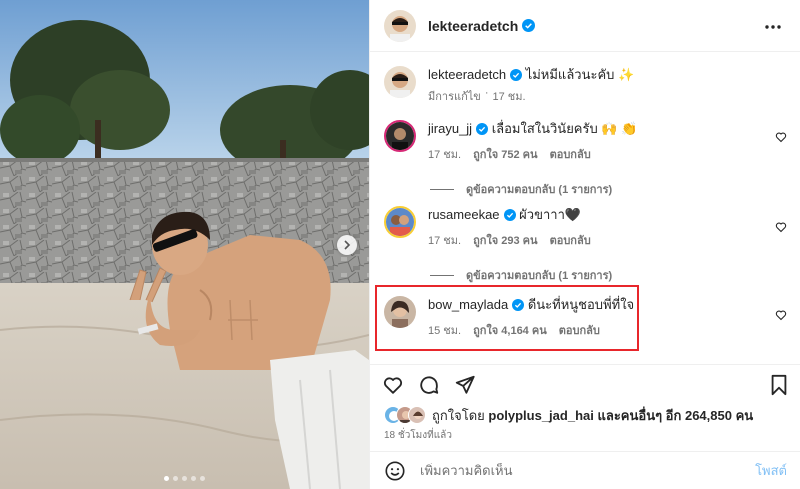 This screenshot has height=489, width=800. I want to click on carousel-next-button, so click(347, 245).